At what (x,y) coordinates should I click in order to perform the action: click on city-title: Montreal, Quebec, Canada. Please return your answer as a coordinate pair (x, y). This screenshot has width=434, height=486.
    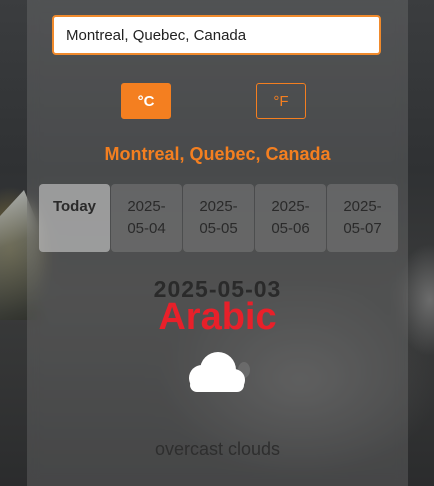
    Looking at the image, I should click on (217, 154).